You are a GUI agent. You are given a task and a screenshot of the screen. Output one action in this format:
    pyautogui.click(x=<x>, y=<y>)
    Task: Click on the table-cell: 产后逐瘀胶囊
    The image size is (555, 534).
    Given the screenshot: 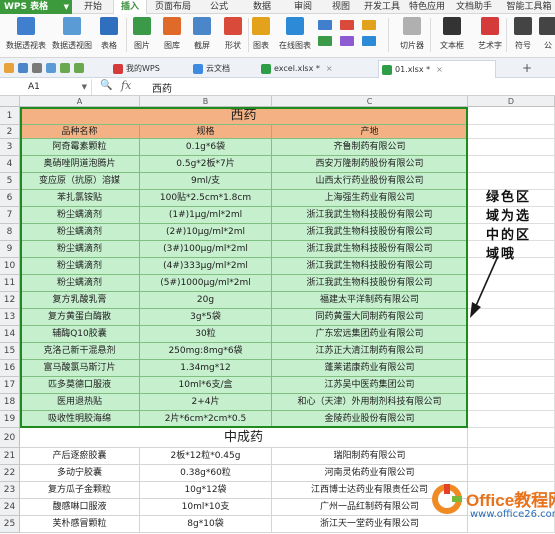 What is the action you would take?
    pyautogui.click(x=80, y=456)
    